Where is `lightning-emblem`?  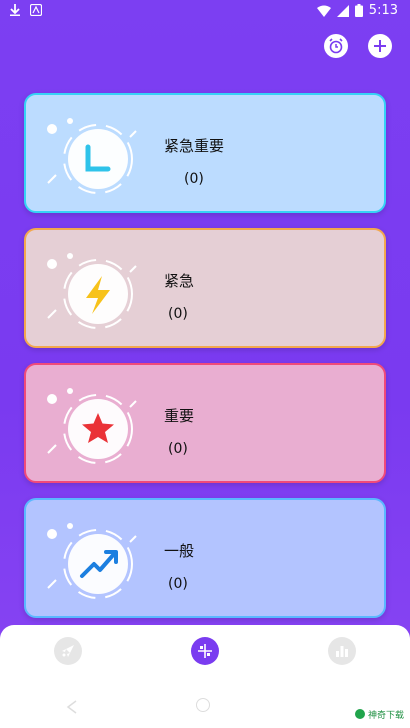
lightning-emblem is located at coordinates (92, 291).